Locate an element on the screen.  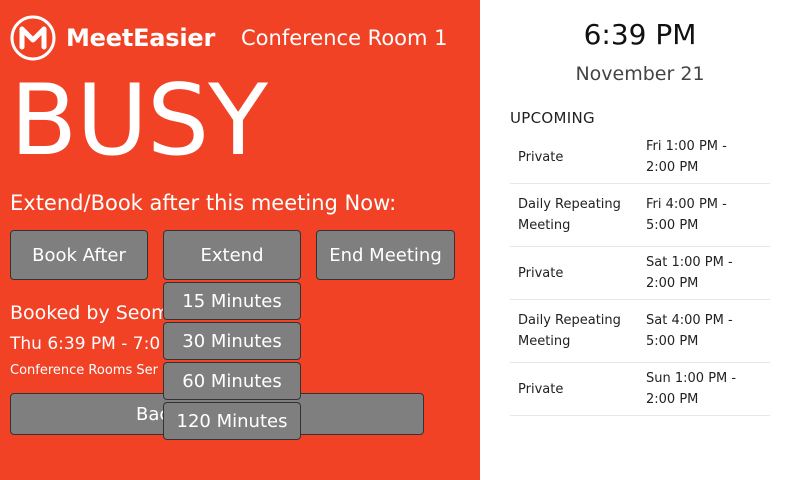
action-prompt: Extend/Book after this meeting Now: is located at coordinates (203, 203).